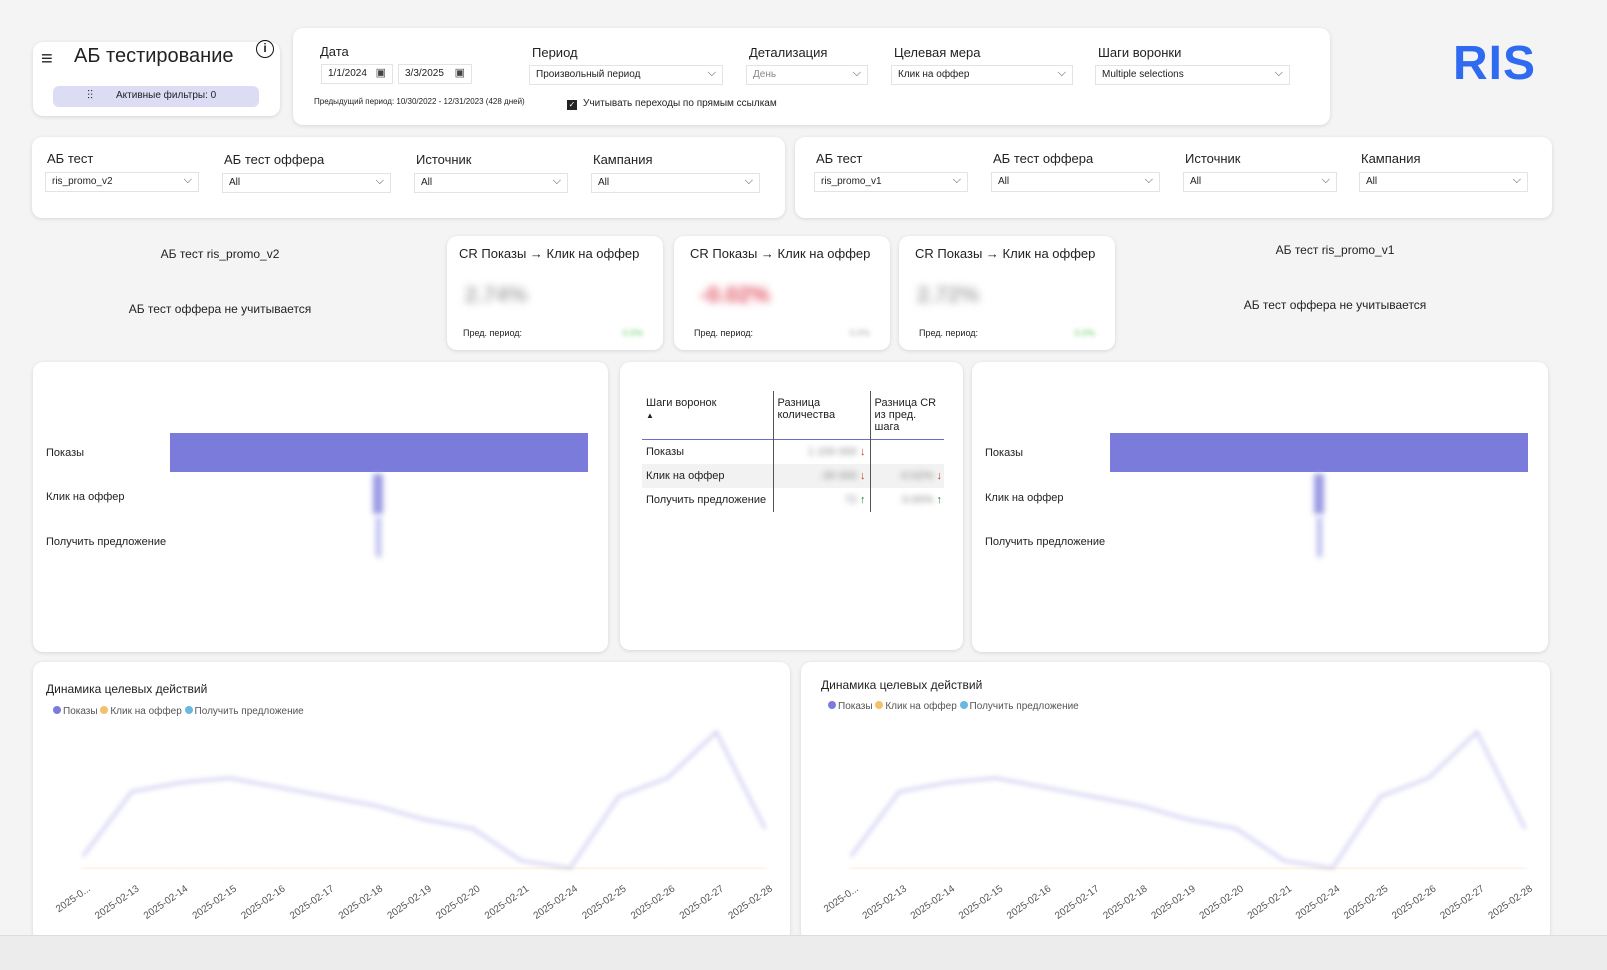 The width and height of the screenshot is (1607, 970). Describe the element at coordinates (334, 51) in the screenshot. I see `date-label: Дата` at that location.